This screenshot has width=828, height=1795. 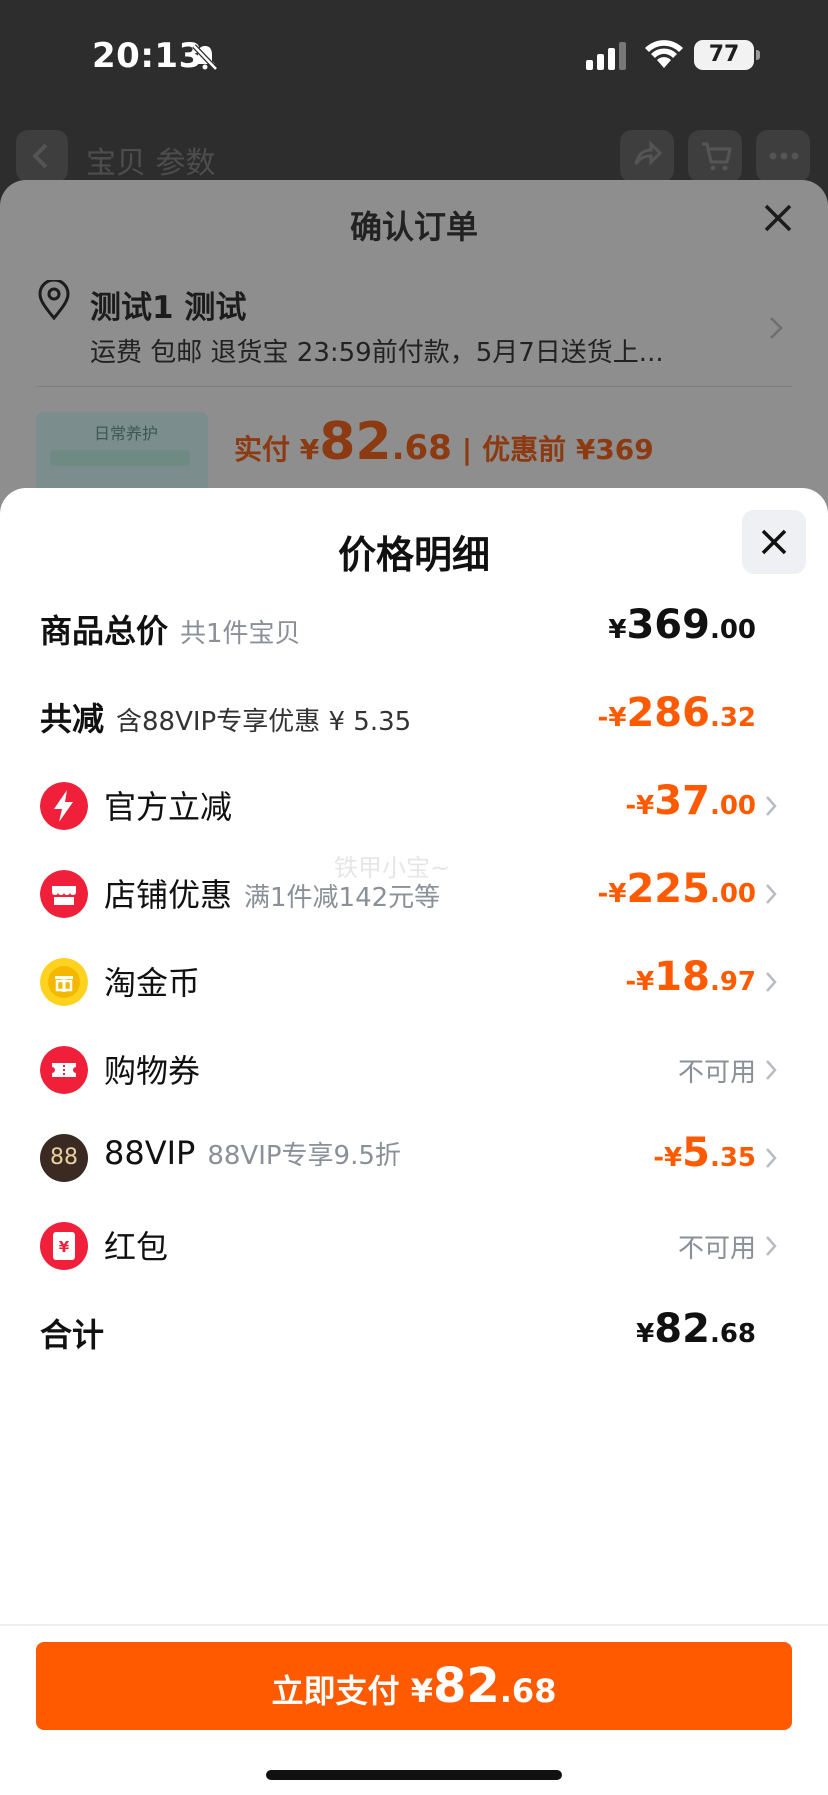 What do you see at coordinates (168, 304) in the screenshot?
I see `address-name: 测试1 测试` at bounding box center [168, 304].